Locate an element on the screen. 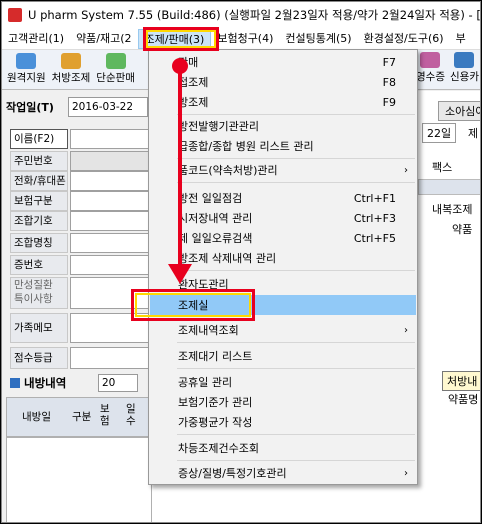 The width and height of the screenshot is (482, 524). menu-item-waiting-list: 조제대기 리스트 is located at coordinates (283, 356).